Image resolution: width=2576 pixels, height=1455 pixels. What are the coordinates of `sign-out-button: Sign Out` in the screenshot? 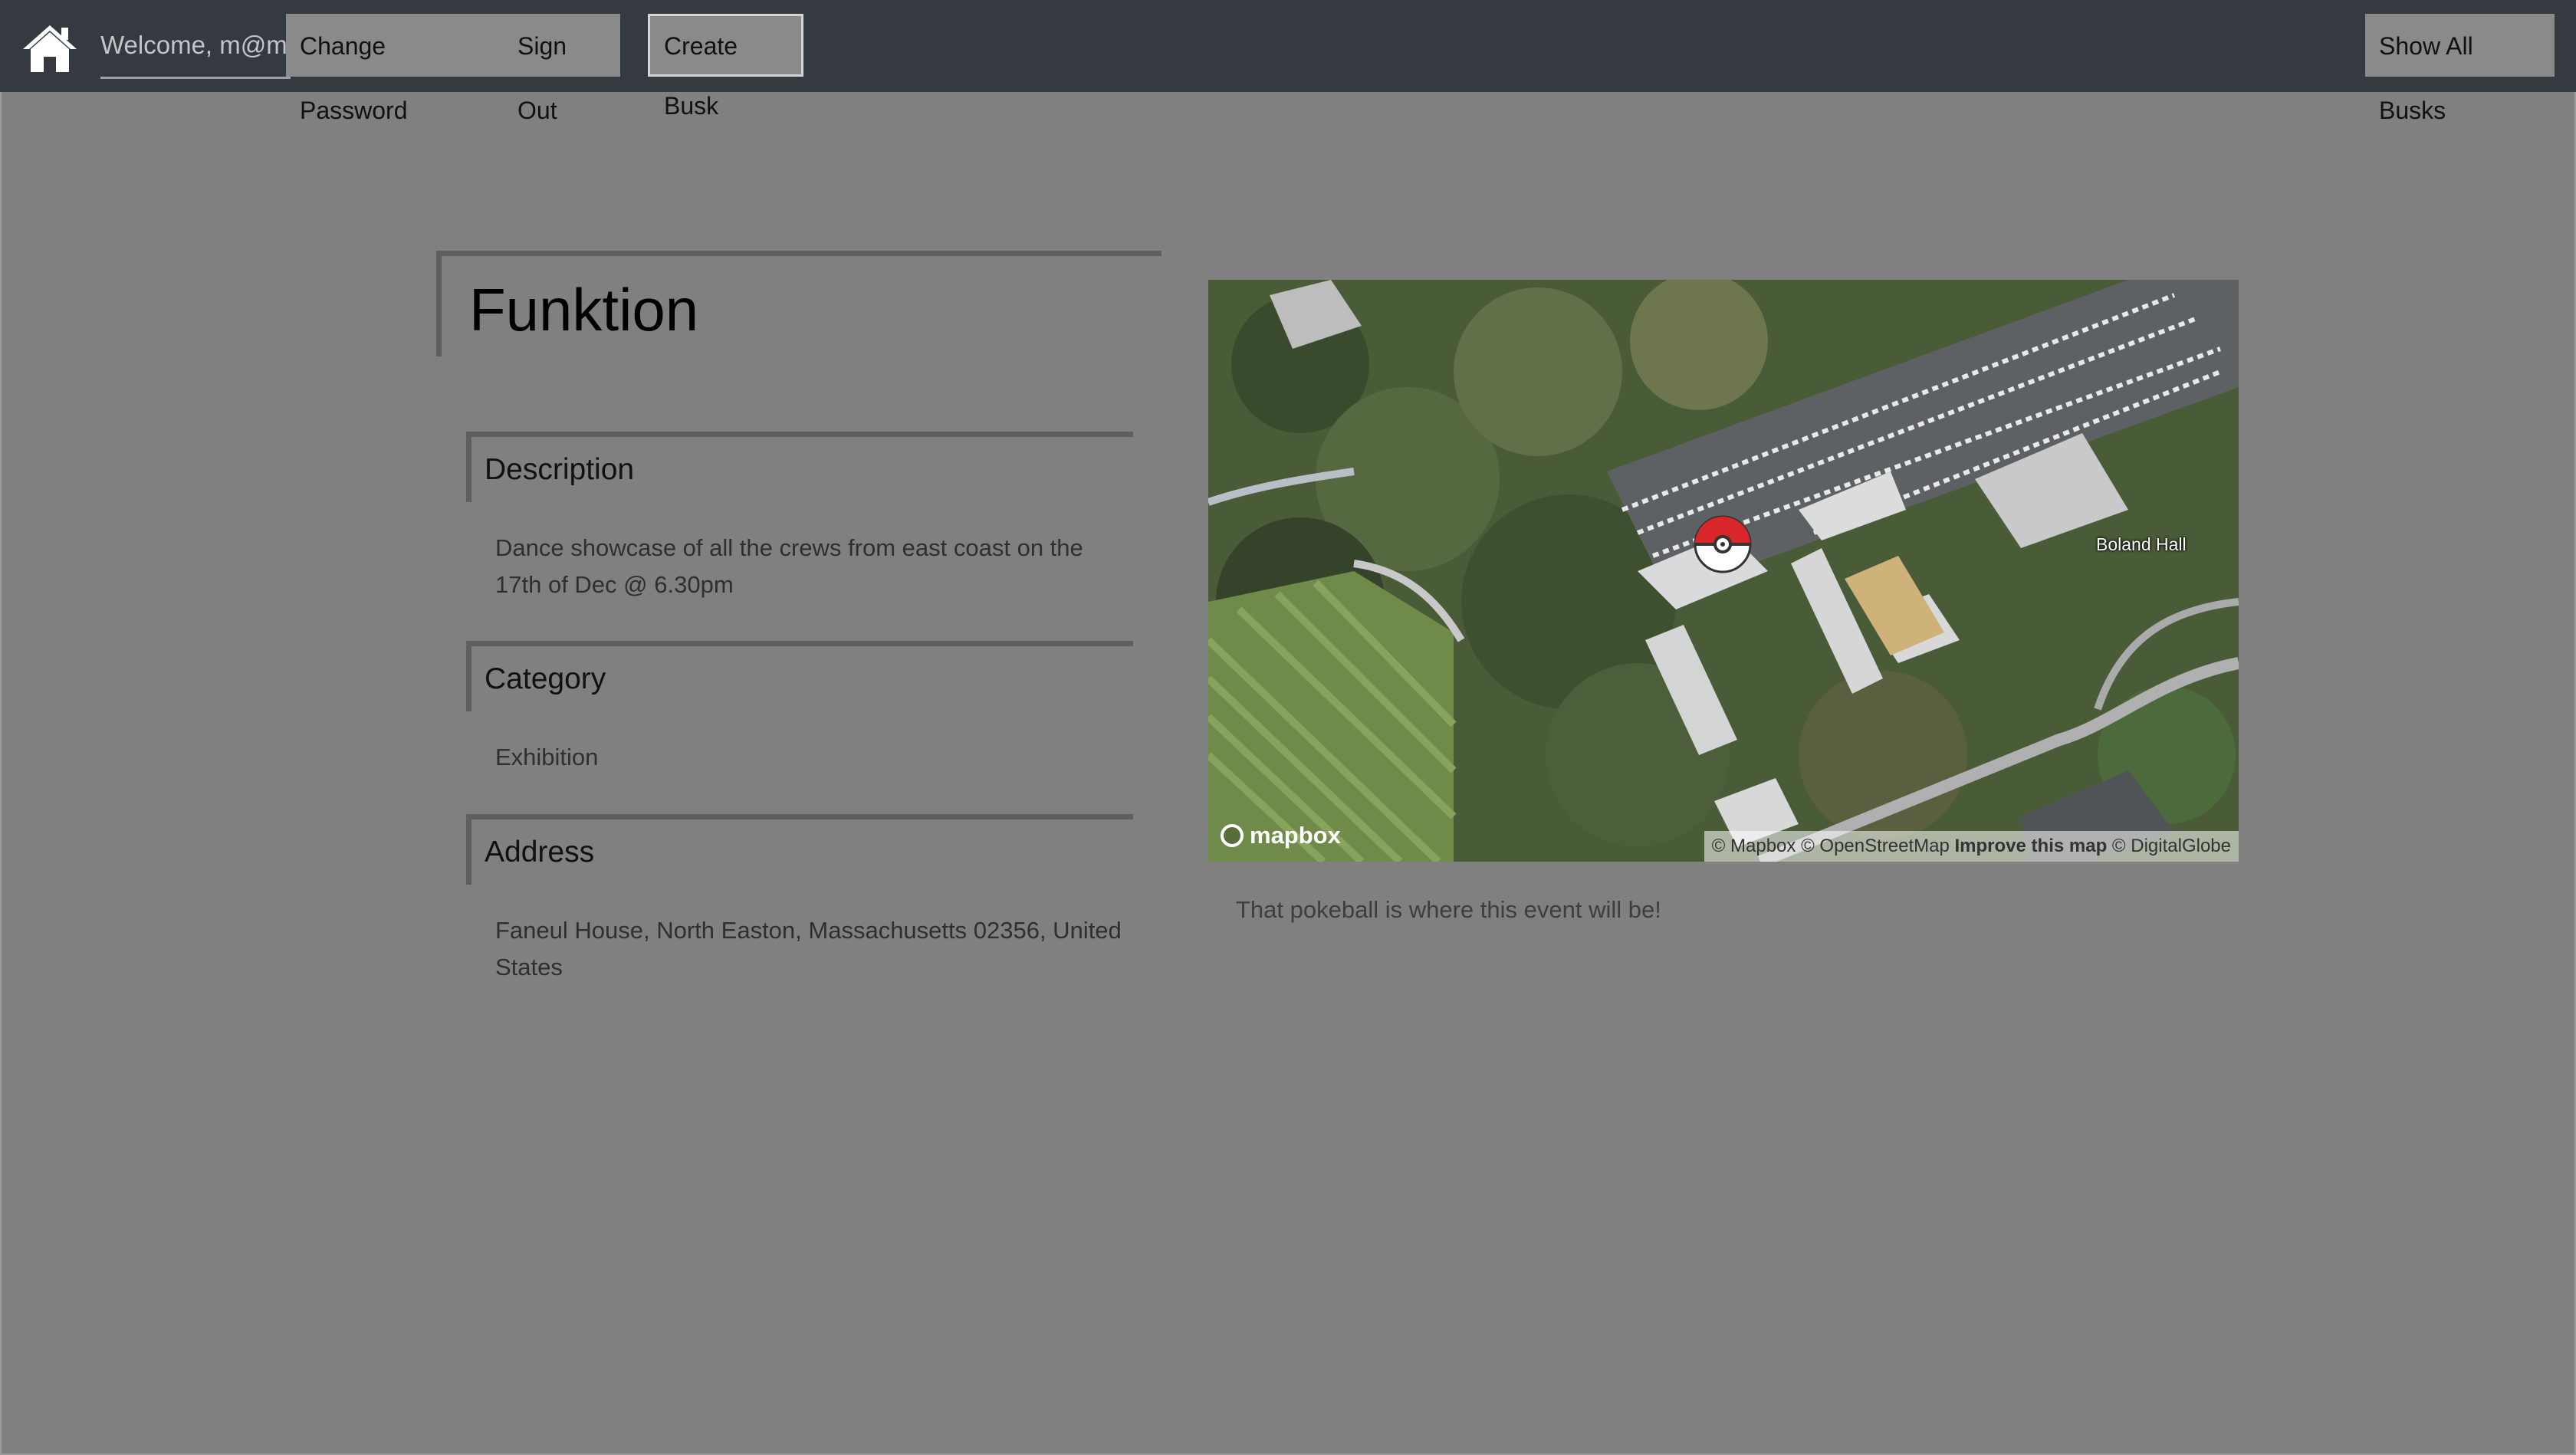 It's located at (562, 69).